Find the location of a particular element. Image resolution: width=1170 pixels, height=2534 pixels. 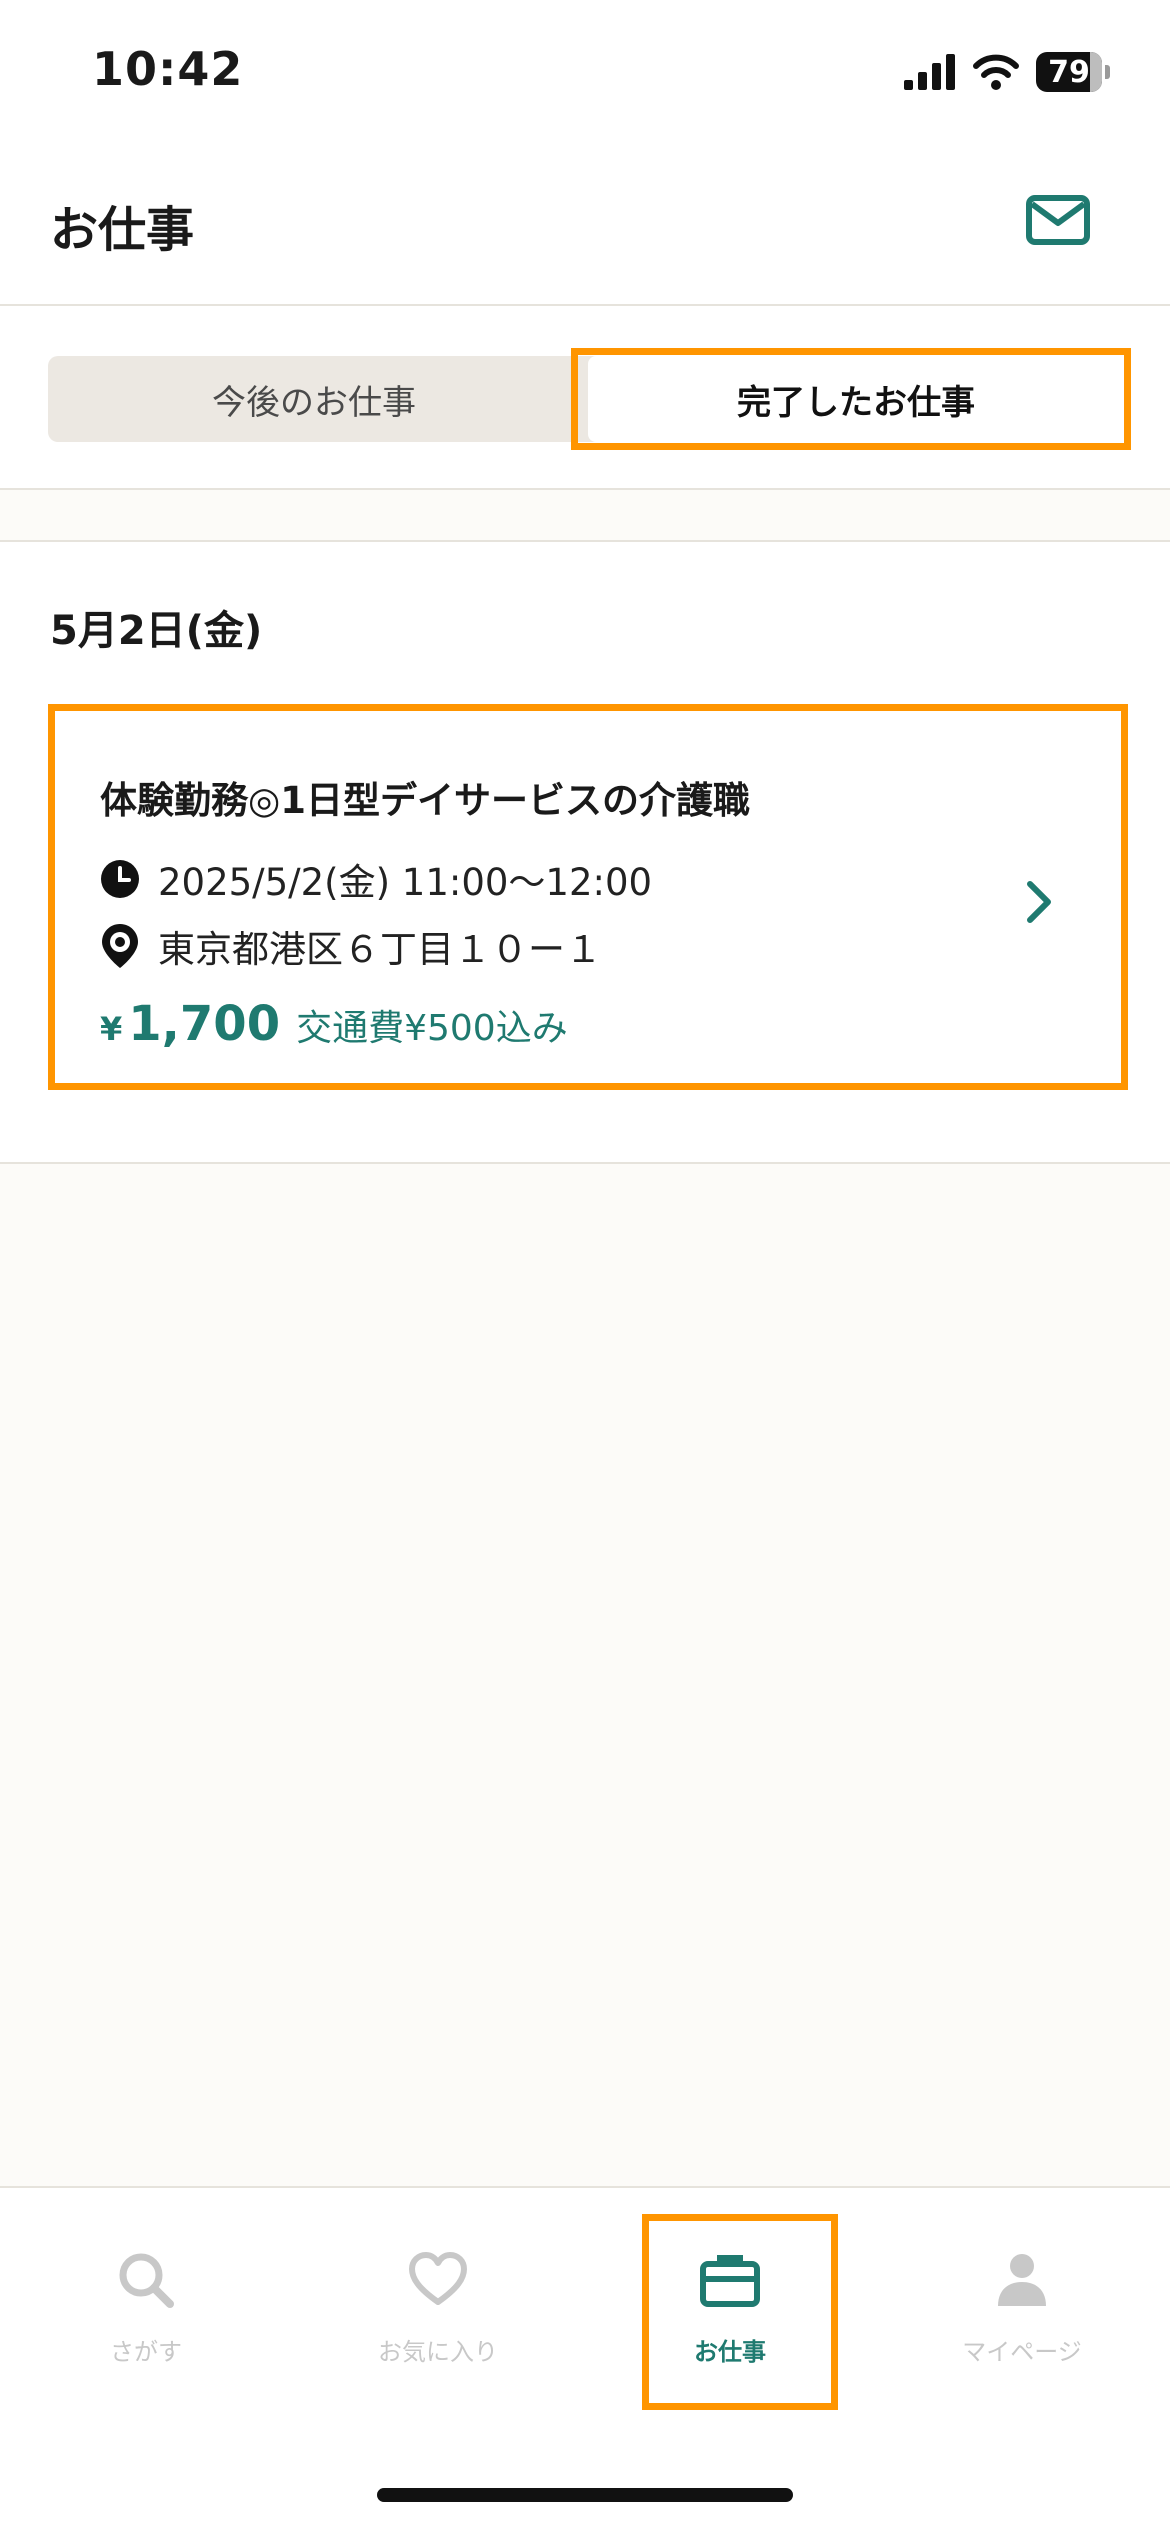

job-location-row: 東京都港区６丁目１０ー１ is located at coordinates (351, 946).